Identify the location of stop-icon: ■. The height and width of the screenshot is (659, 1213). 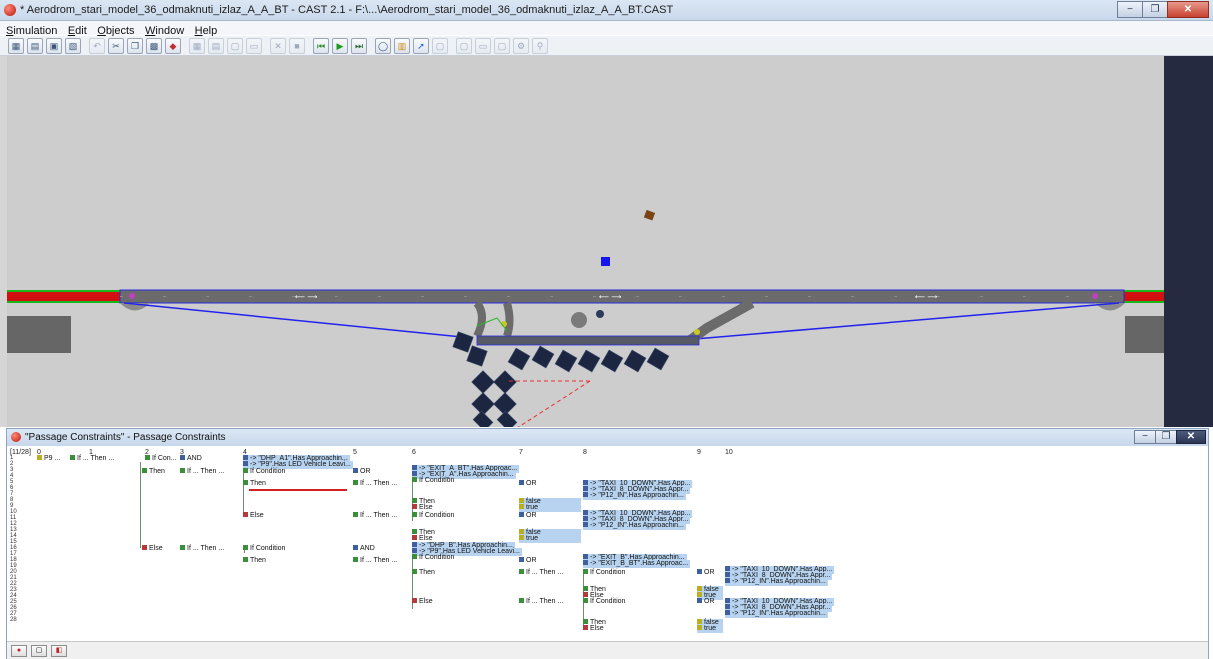
(297, 46).